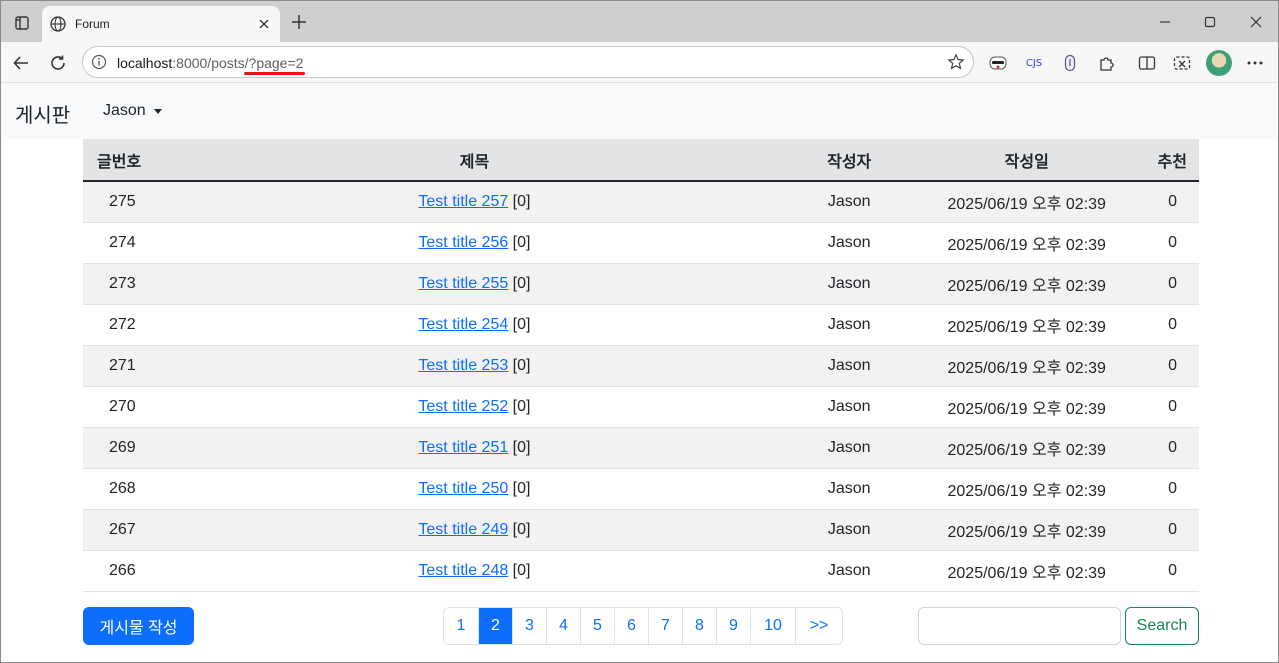 This screenshot has width=1279, height=663. I want to click on search-input, so click(1019, 626).